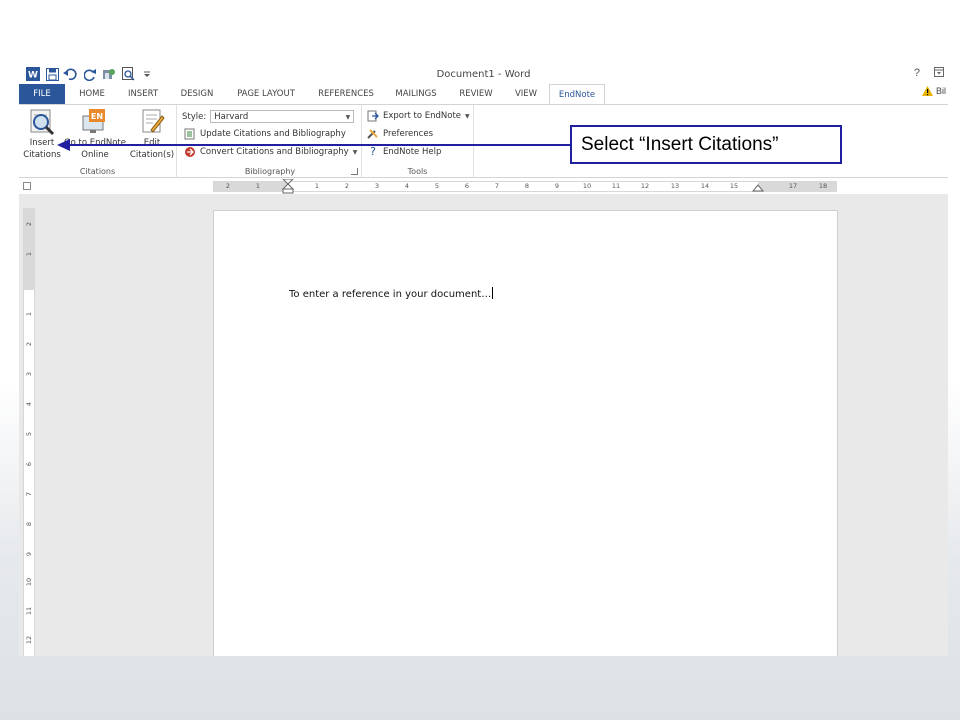  I want to click on style-label: Style:, so click(194, 116).